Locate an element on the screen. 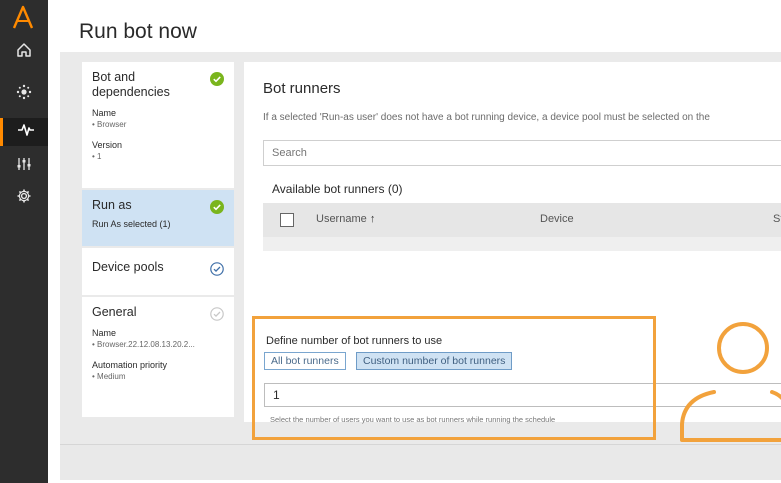 The image size is (781, 483). step-device-pools: Device pools is located at coordinates (158, 271).